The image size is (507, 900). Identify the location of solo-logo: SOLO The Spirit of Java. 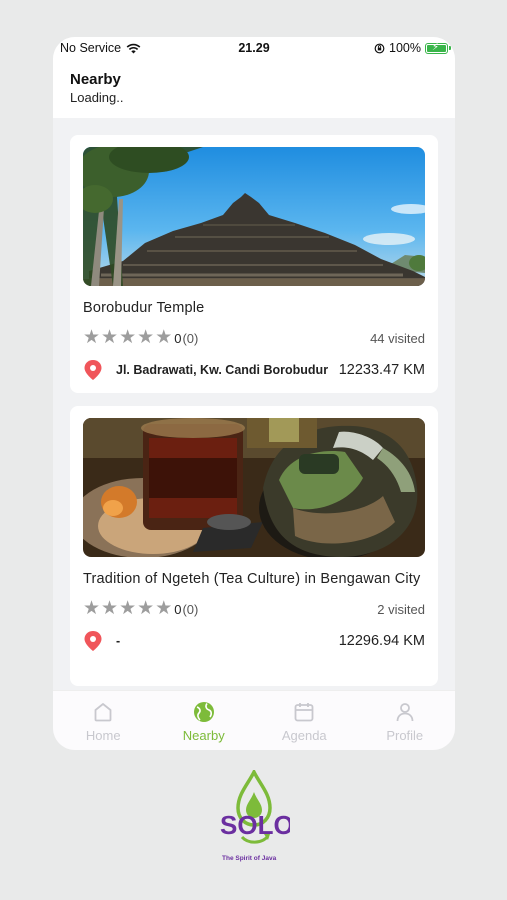
(255, 816).